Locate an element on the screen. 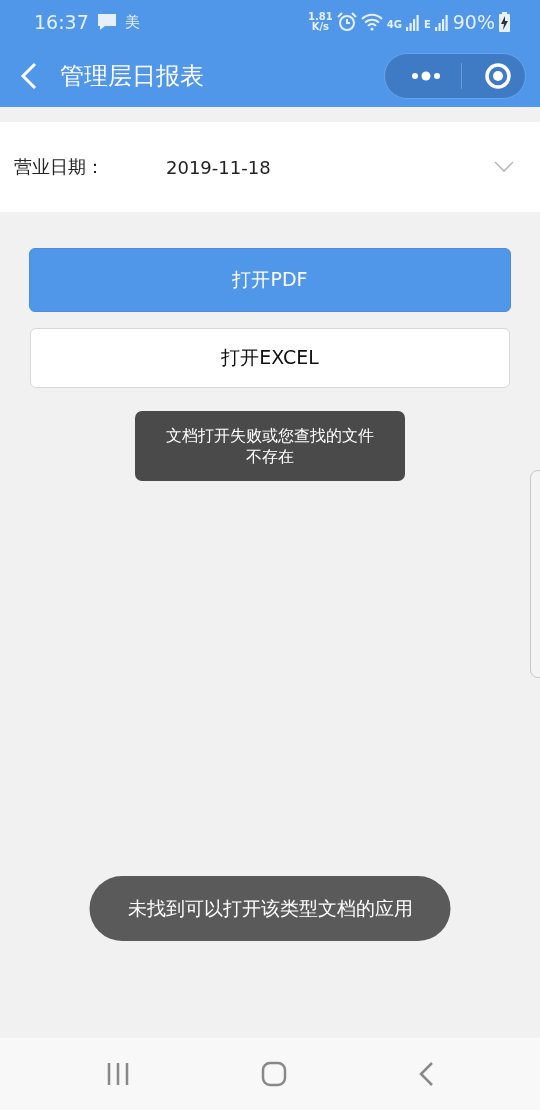 The height and width of the screenshot is (1110, 540). home-icon is located at coordinates (274, 1074).